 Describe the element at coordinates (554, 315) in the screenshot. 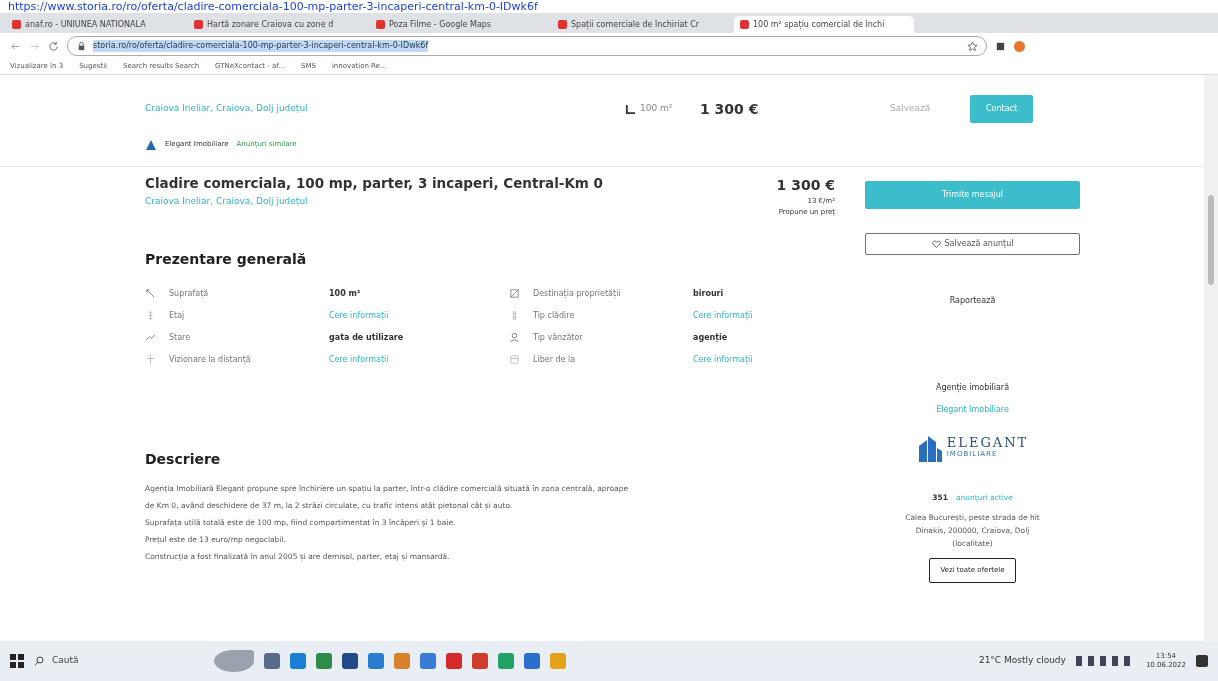

I see `field-label: Tip clădire` at that location.